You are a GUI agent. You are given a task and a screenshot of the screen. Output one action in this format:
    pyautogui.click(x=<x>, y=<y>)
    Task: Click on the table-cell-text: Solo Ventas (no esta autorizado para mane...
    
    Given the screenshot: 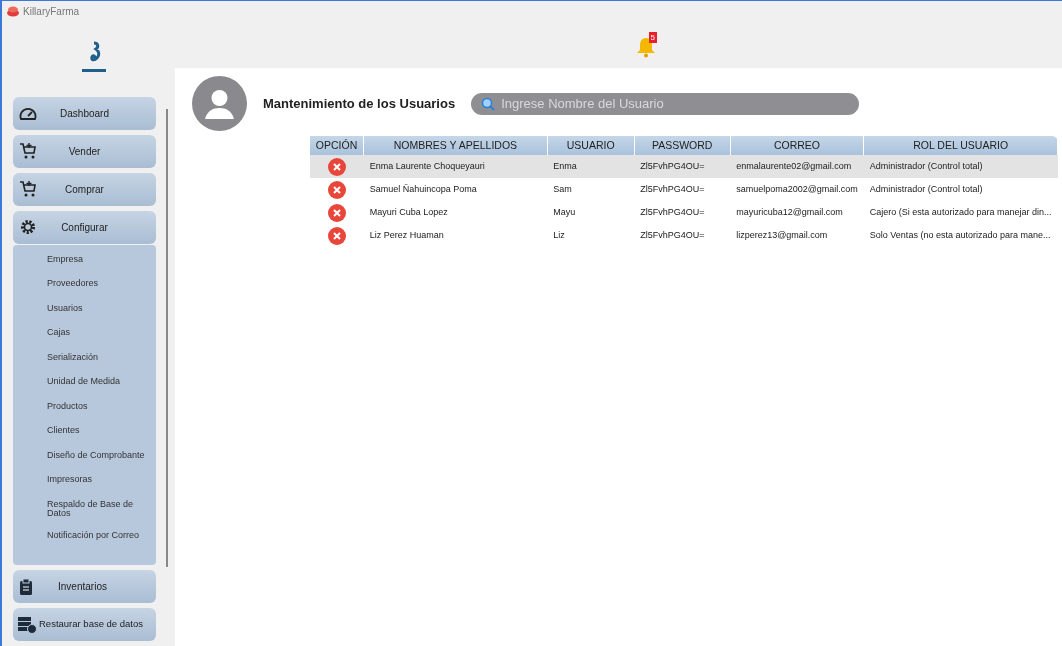 What is the action you would take?
    pyautogui.click(x=960, y=235)
    